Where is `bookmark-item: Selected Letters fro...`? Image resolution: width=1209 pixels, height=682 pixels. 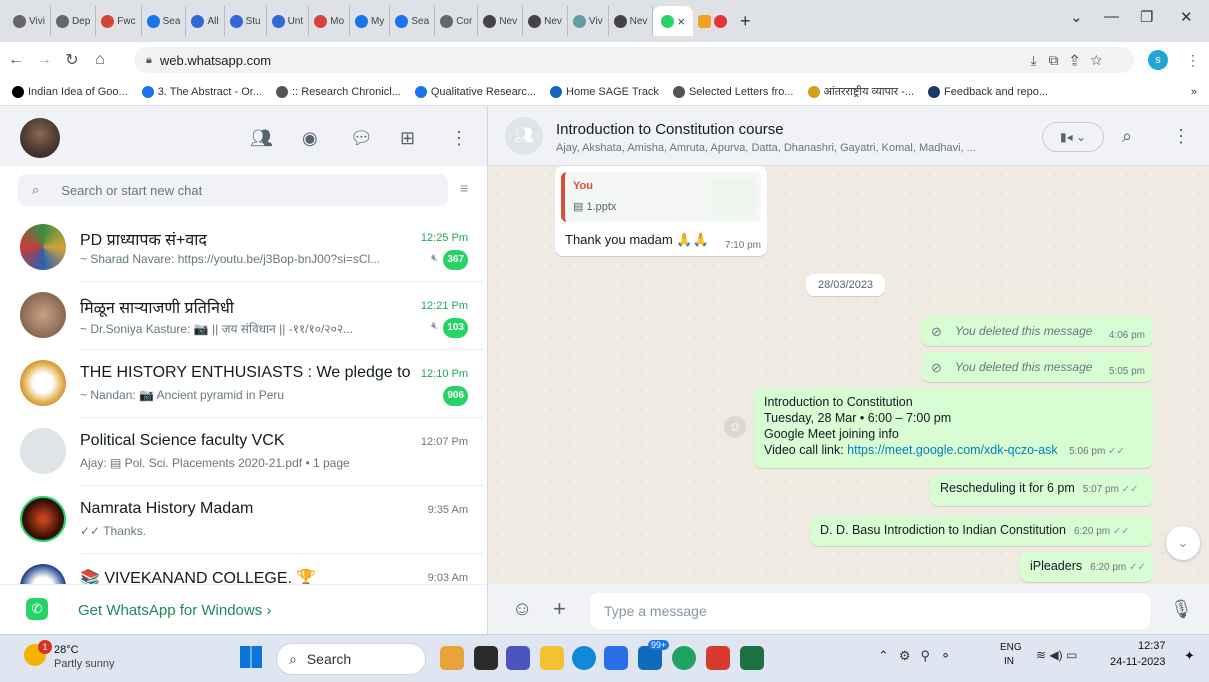
bookmark-item: Selected Letters fro... is located at coordinates (733, 91).